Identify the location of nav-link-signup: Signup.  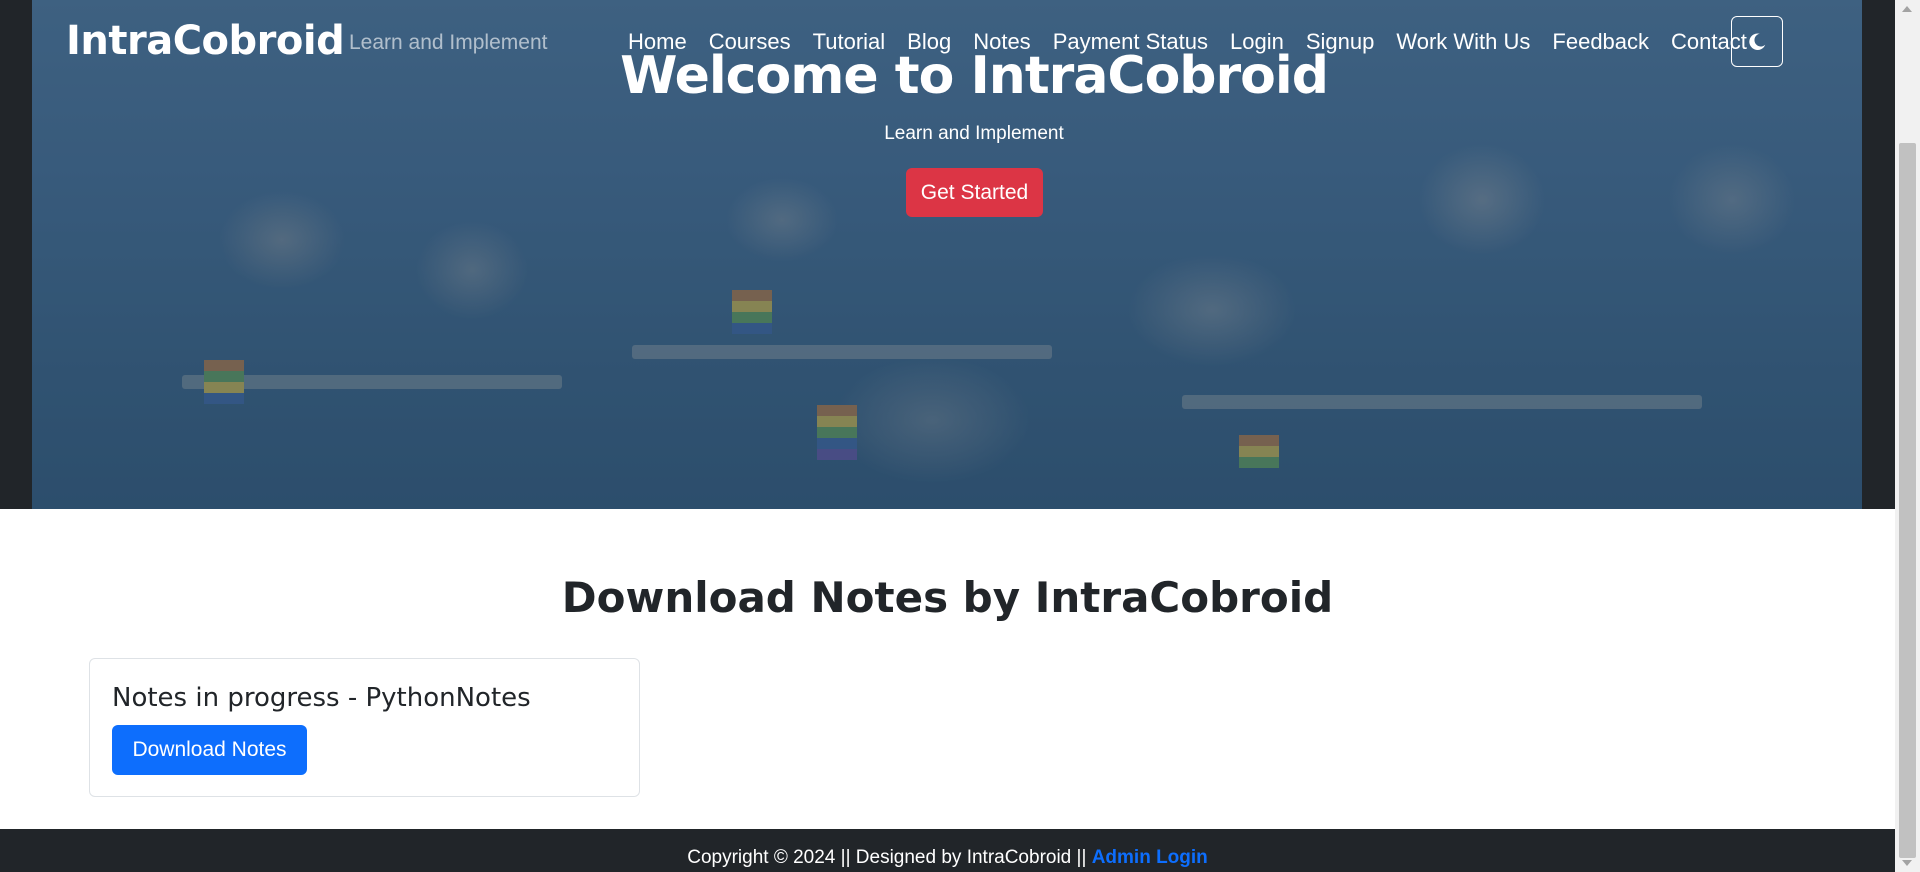
(1340, 42).